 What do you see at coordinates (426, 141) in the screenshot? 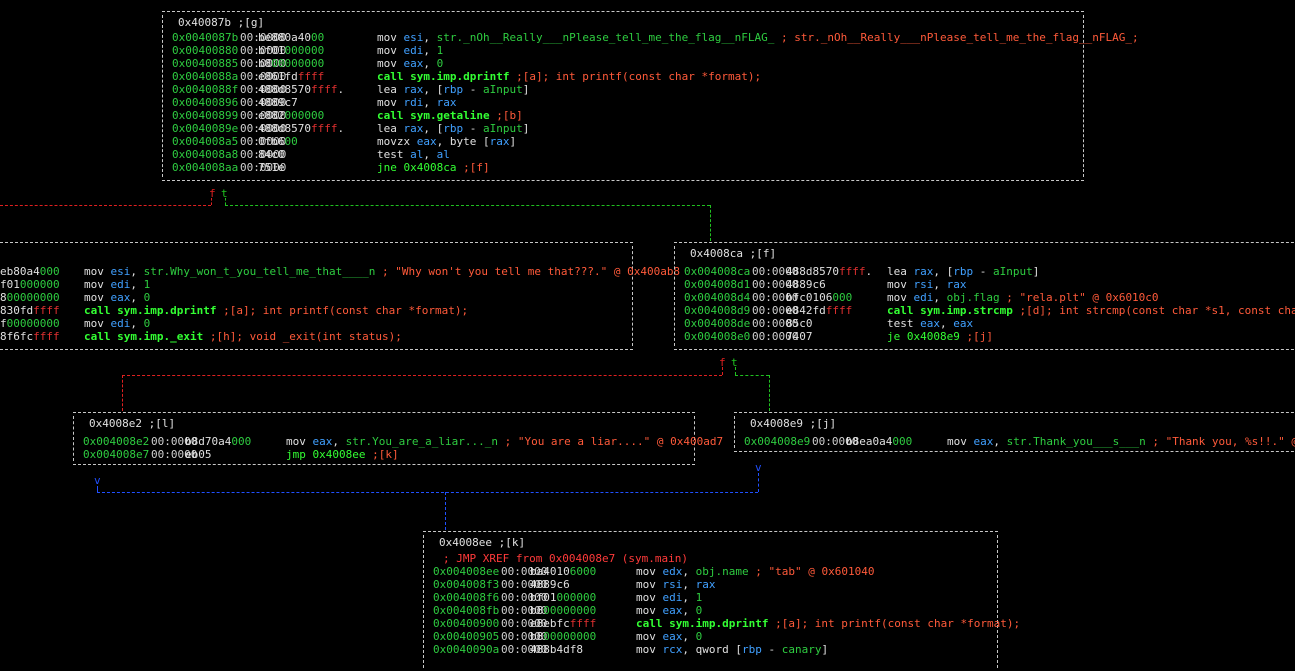
I see `instruction-operand: eax` at bounding box center [426, 141].